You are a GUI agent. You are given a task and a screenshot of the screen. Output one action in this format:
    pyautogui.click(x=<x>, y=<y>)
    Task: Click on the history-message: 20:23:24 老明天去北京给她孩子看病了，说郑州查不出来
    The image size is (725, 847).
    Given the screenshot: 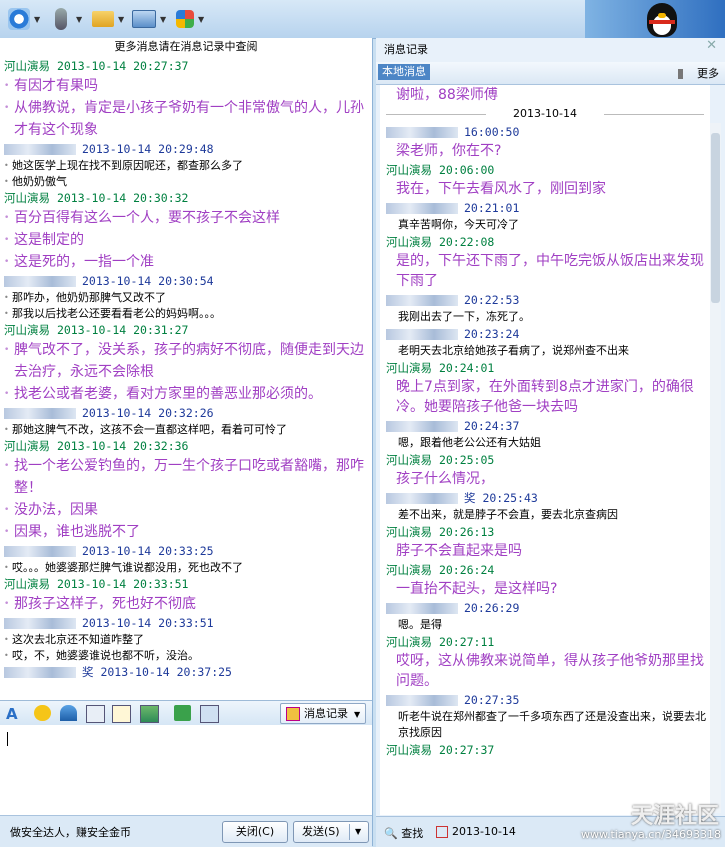 What is the action you would take?
    pyautogui.click(x=545, y=342)
    